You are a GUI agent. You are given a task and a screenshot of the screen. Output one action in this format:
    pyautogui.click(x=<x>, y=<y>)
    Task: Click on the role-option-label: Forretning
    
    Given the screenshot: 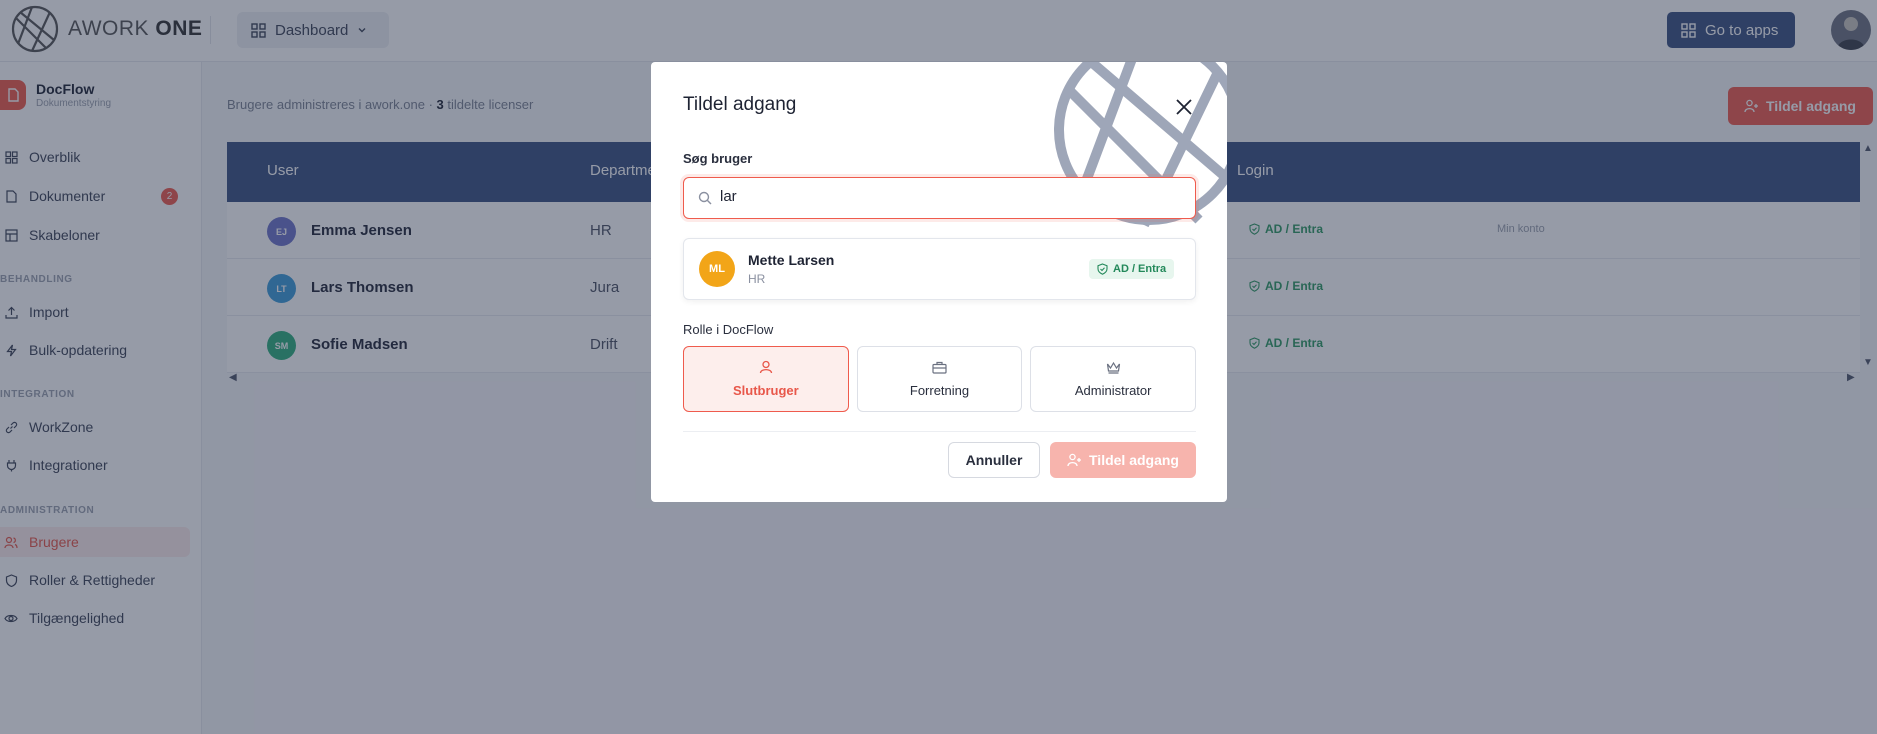 What is the action you would take?
    pyautogui.click(x=939, y=390)
    